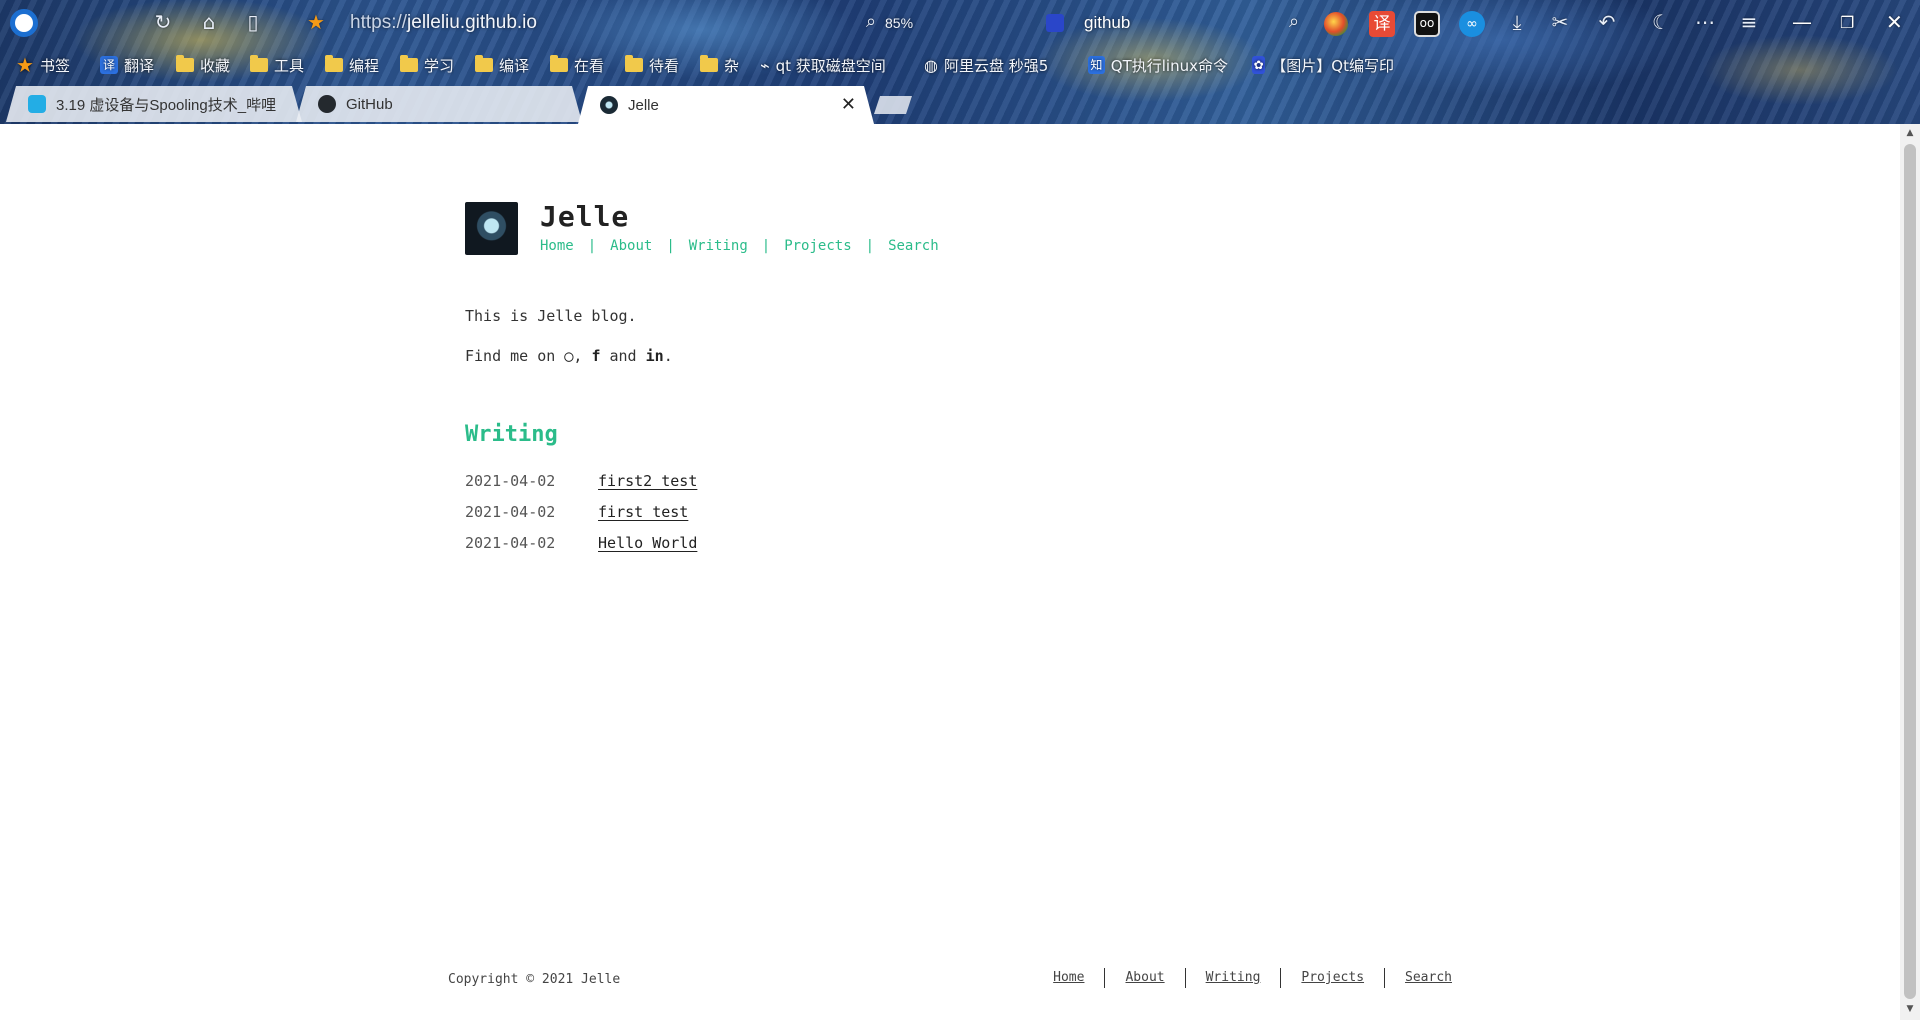  I want to click on linkedin-icon: in, so click(655, 356).